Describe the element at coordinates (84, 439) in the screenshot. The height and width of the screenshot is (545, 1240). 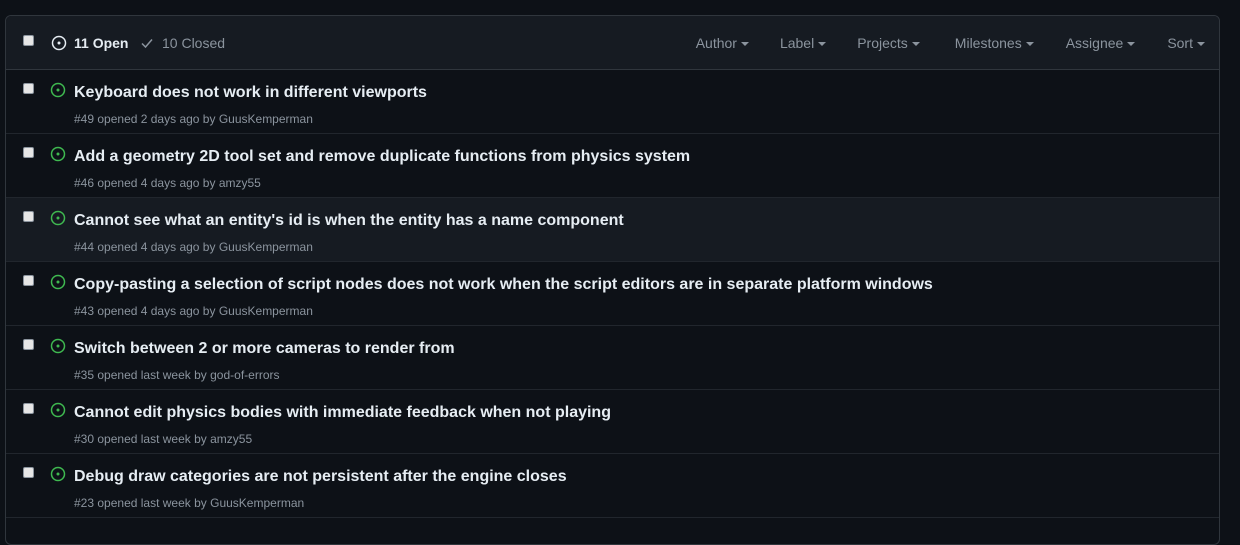
I see `issue-number: #30` at that location.